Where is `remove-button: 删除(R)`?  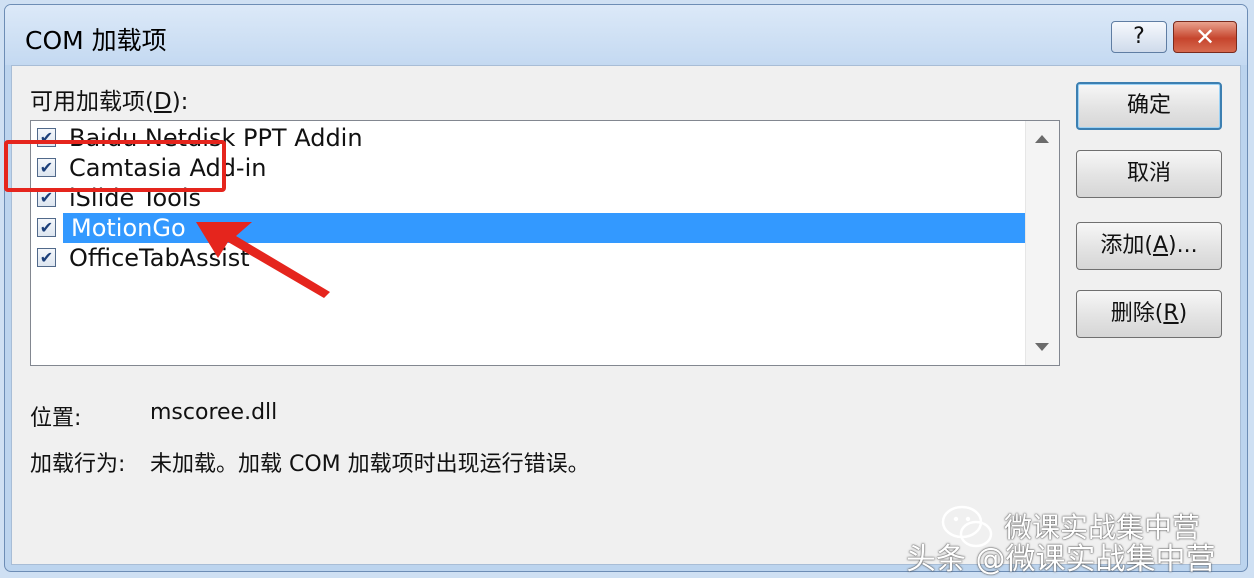 remove-button: 删除(R) is located at coordinates (1149, 314).